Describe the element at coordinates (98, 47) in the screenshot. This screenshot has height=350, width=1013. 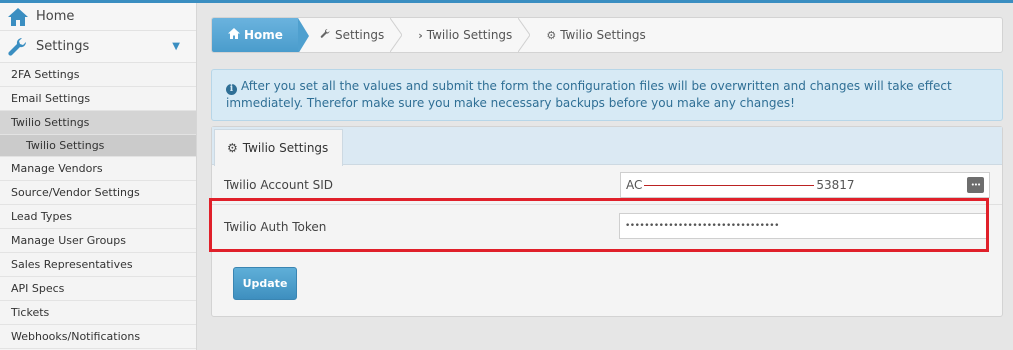
I see `sidebar-item-settings: Settings ▼` at that location.